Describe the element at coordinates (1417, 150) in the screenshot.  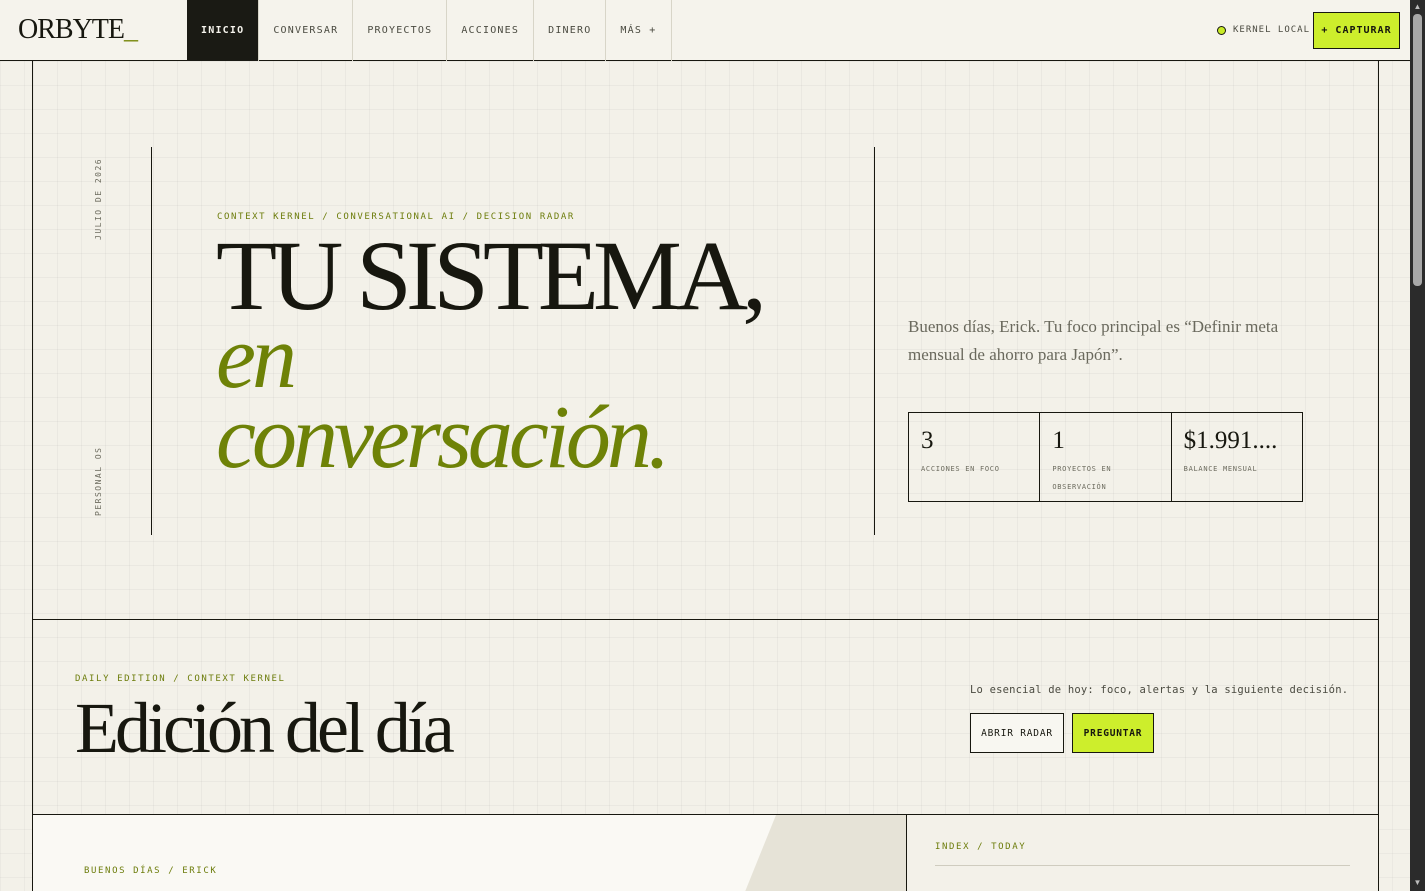
I see `scrollbar-thumb` at that location.